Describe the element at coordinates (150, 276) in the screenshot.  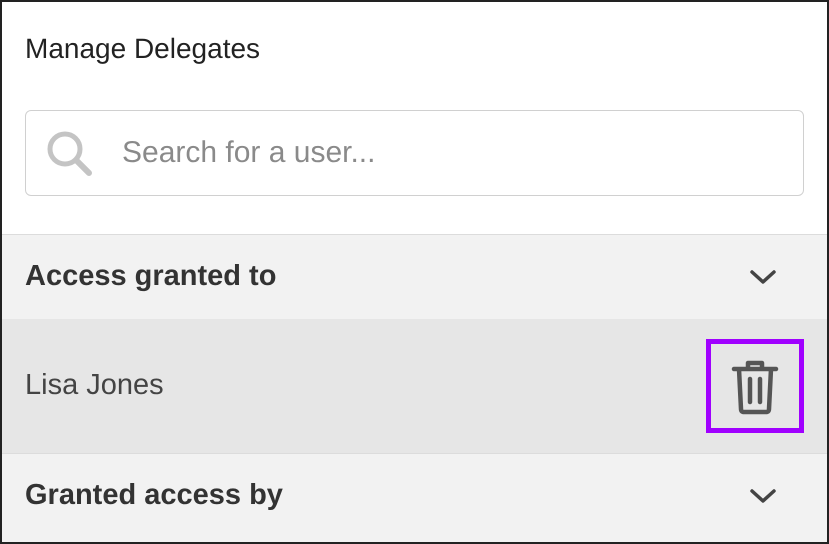
I see `section-title: Access granted to` at that location.